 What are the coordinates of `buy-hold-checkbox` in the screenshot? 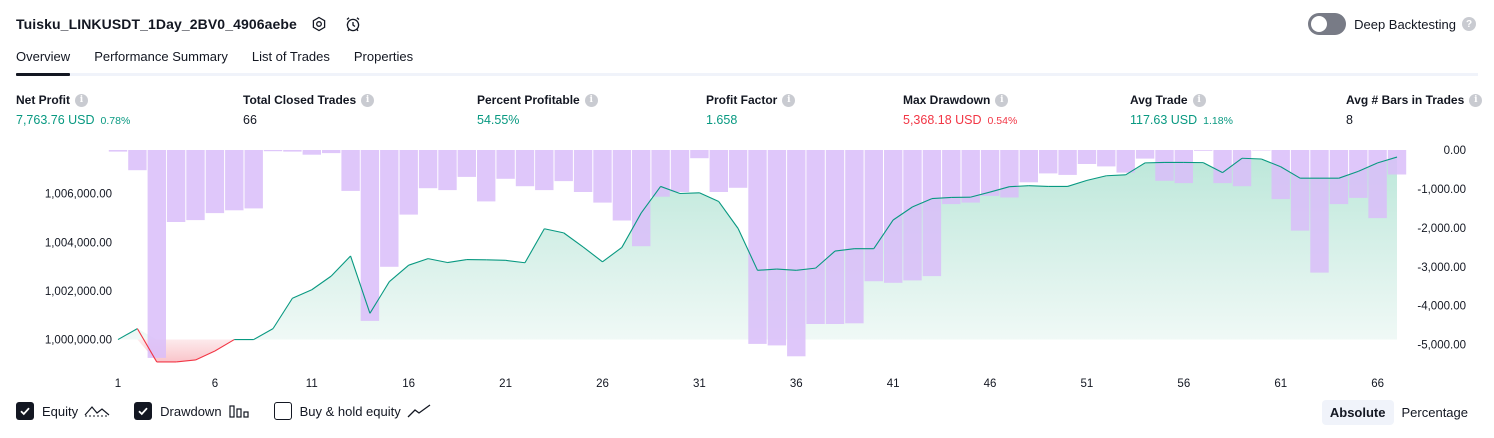 It's located at (282, 411).